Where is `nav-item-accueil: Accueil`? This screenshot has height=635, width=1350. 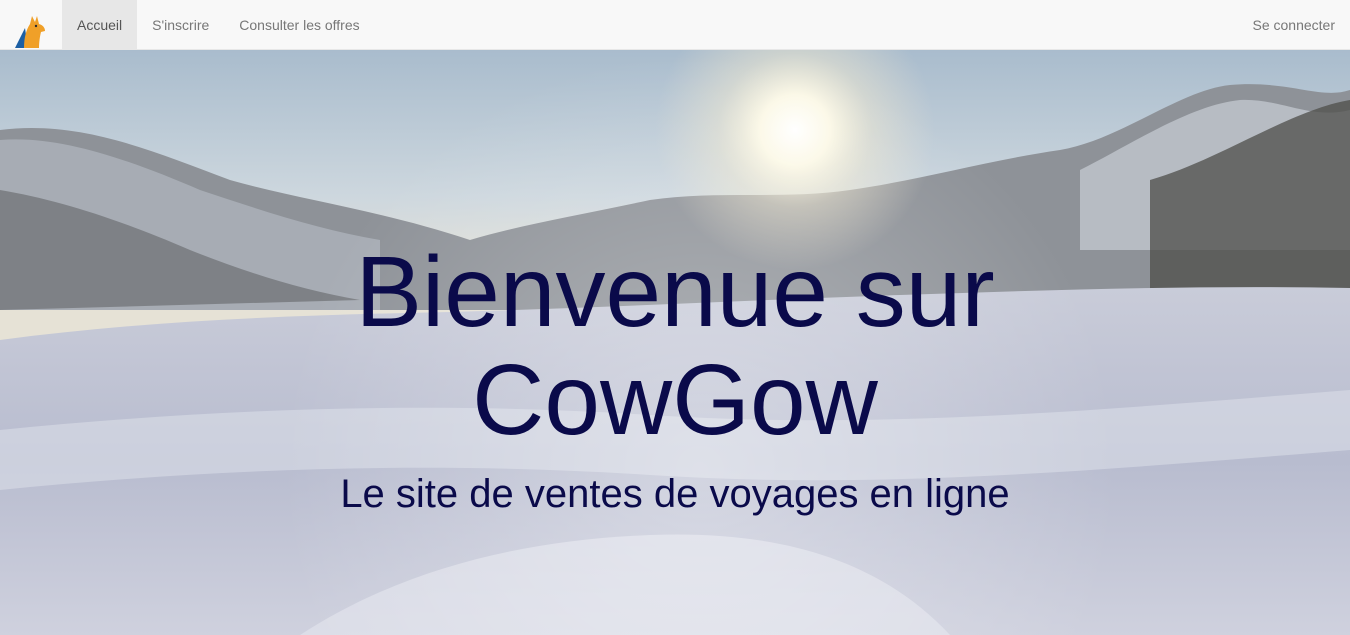 nav-item-accueil: Accueil is located at coordinates (100, 25).